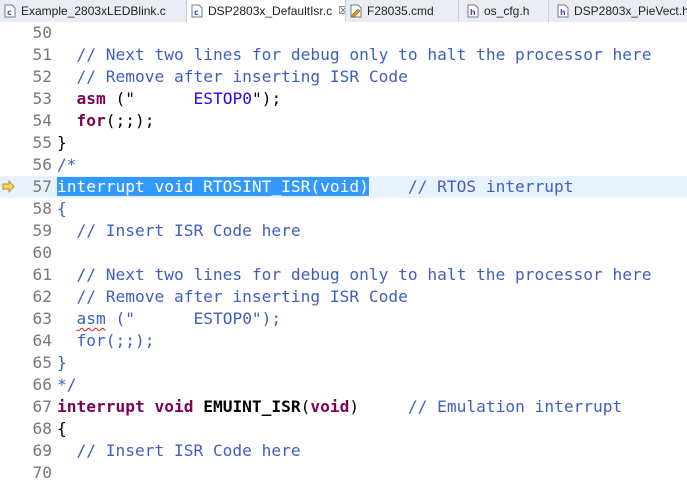 The width and height of the screenshot is (687, 489). I want to click on code-line: 65}, so click(343, 363).